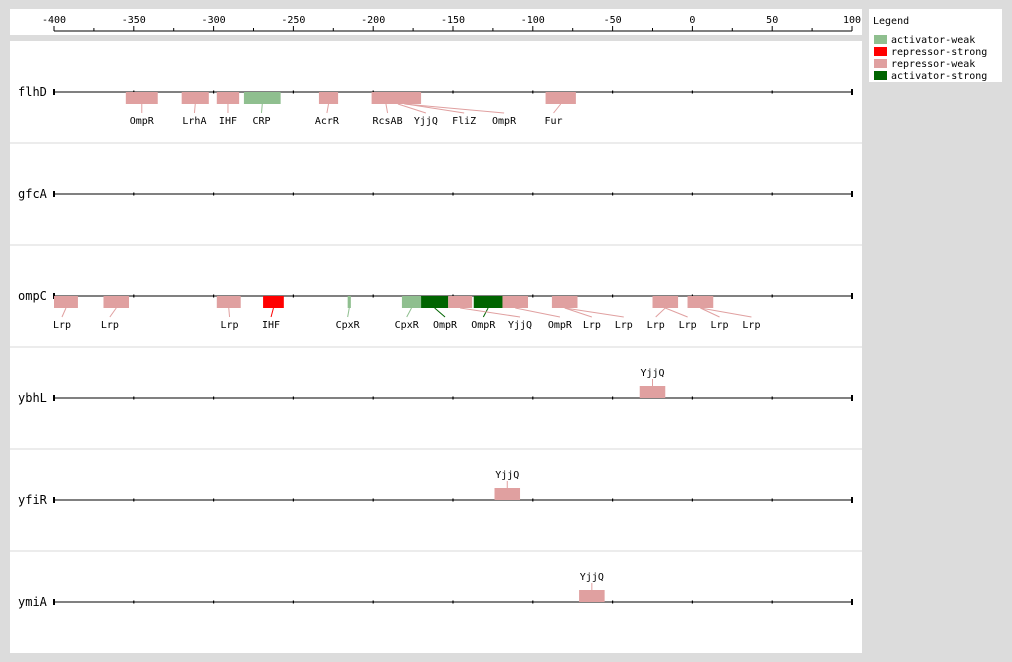  What do you see at coordinates (464, 121) in the screenshot?
I see `site-label: FliZ` at bounding box center [464, 121].